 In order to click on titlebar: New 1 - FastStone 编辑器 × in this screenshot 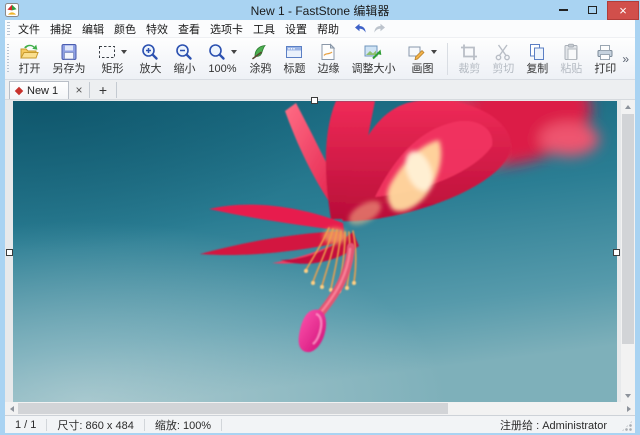, I will do `click(320, 10)`.